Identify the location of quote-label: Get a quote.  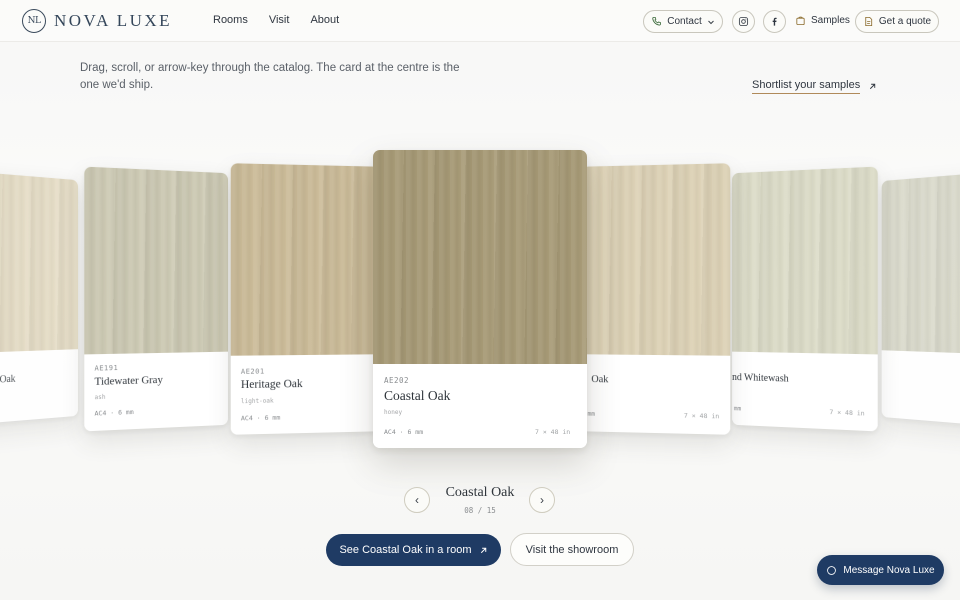
(905, 21).